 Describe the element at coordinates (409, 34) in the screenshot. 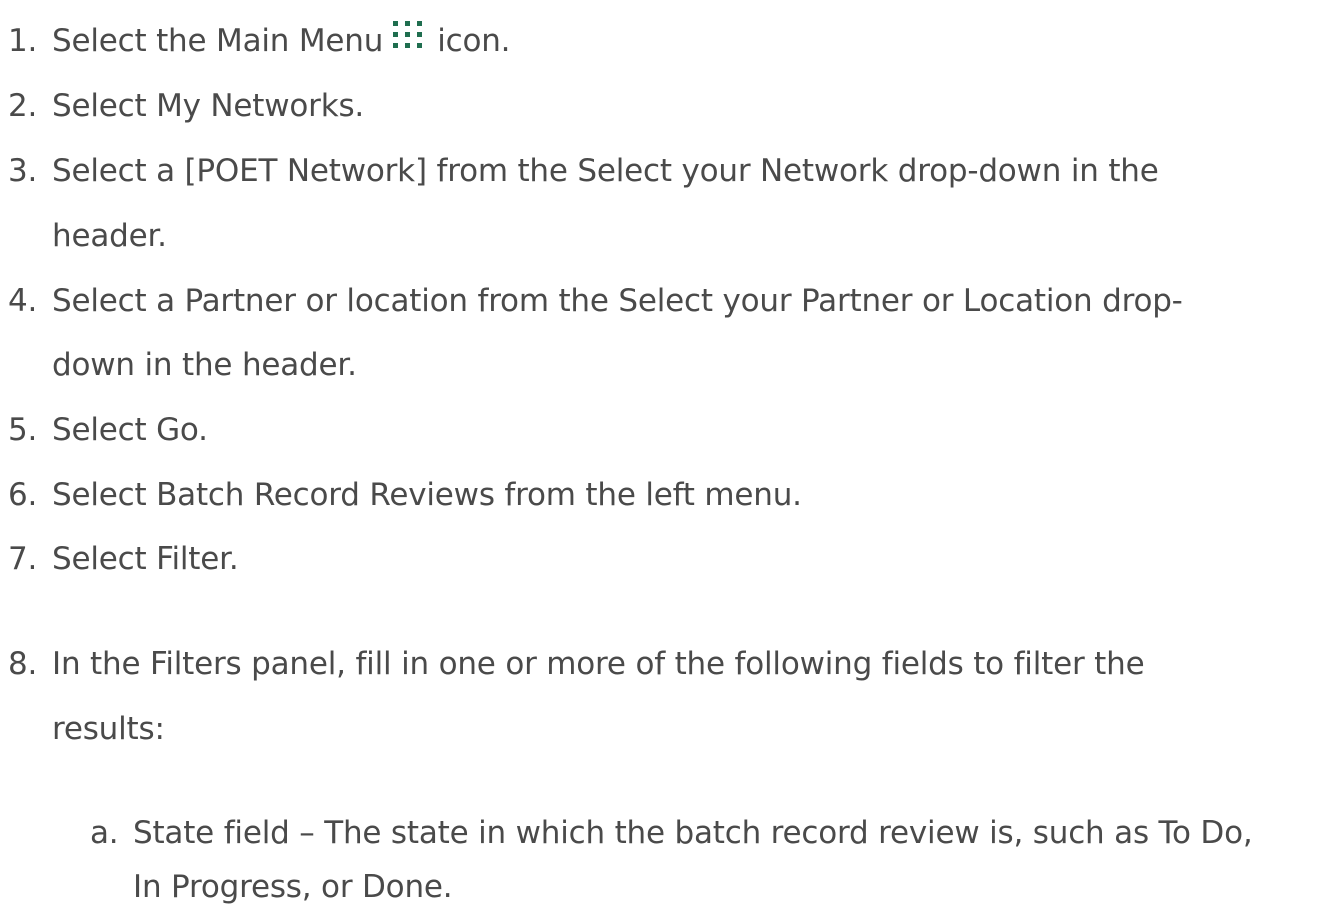

I see `grid-dots-icon` at that location.